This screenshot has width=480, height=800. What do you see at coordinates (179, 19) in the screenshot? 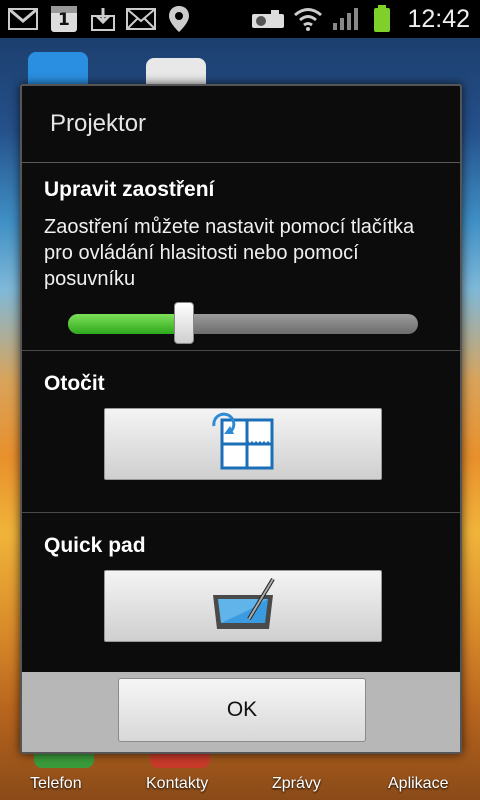
I see `location-icon` at bounding box center [179, 19].